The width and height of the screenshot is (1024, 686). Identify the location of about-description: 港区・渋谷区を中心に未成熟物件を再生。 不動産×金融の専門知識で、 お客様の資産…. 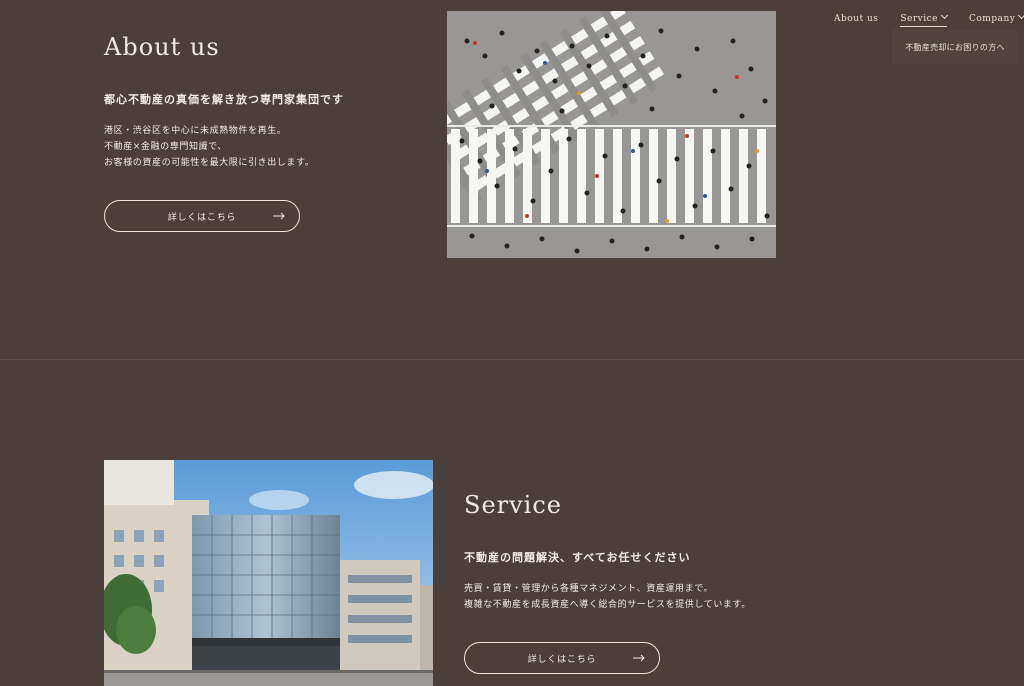
(209, 147).